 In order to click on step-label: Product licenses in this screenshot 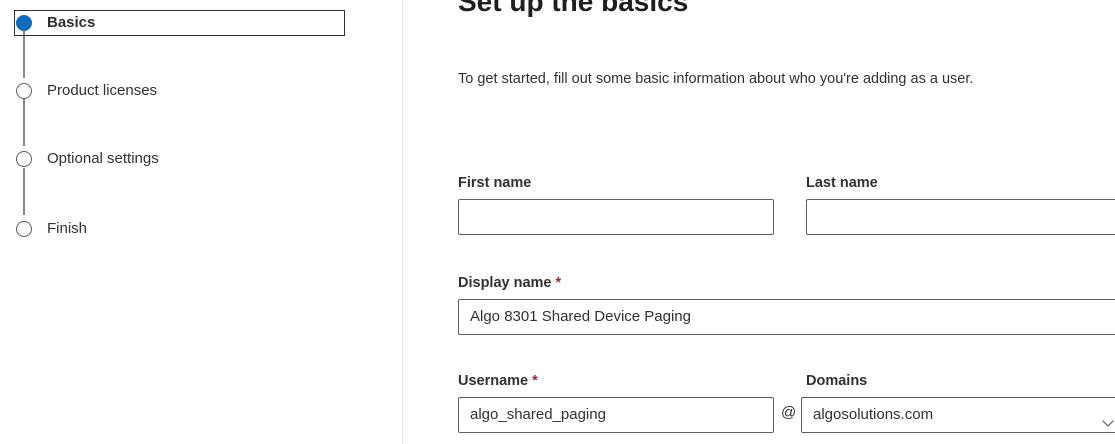, I will do `click(102, 90)`.